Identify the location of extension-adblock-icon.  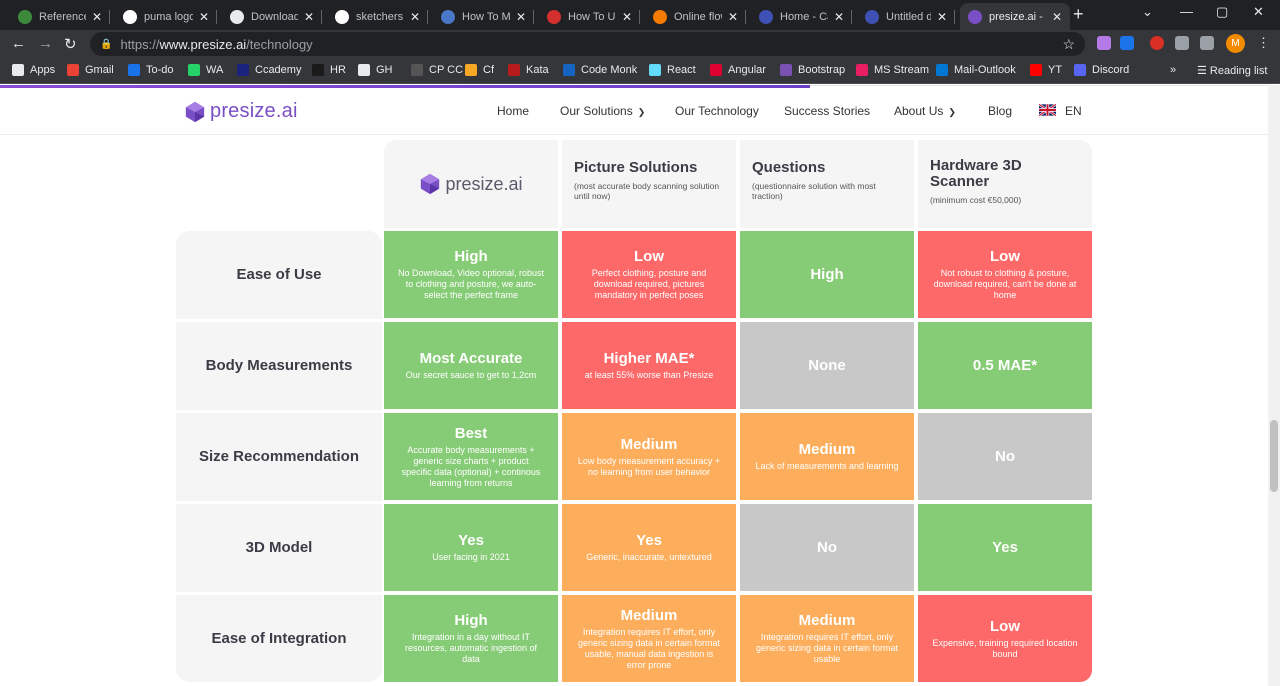
(1157, 43).